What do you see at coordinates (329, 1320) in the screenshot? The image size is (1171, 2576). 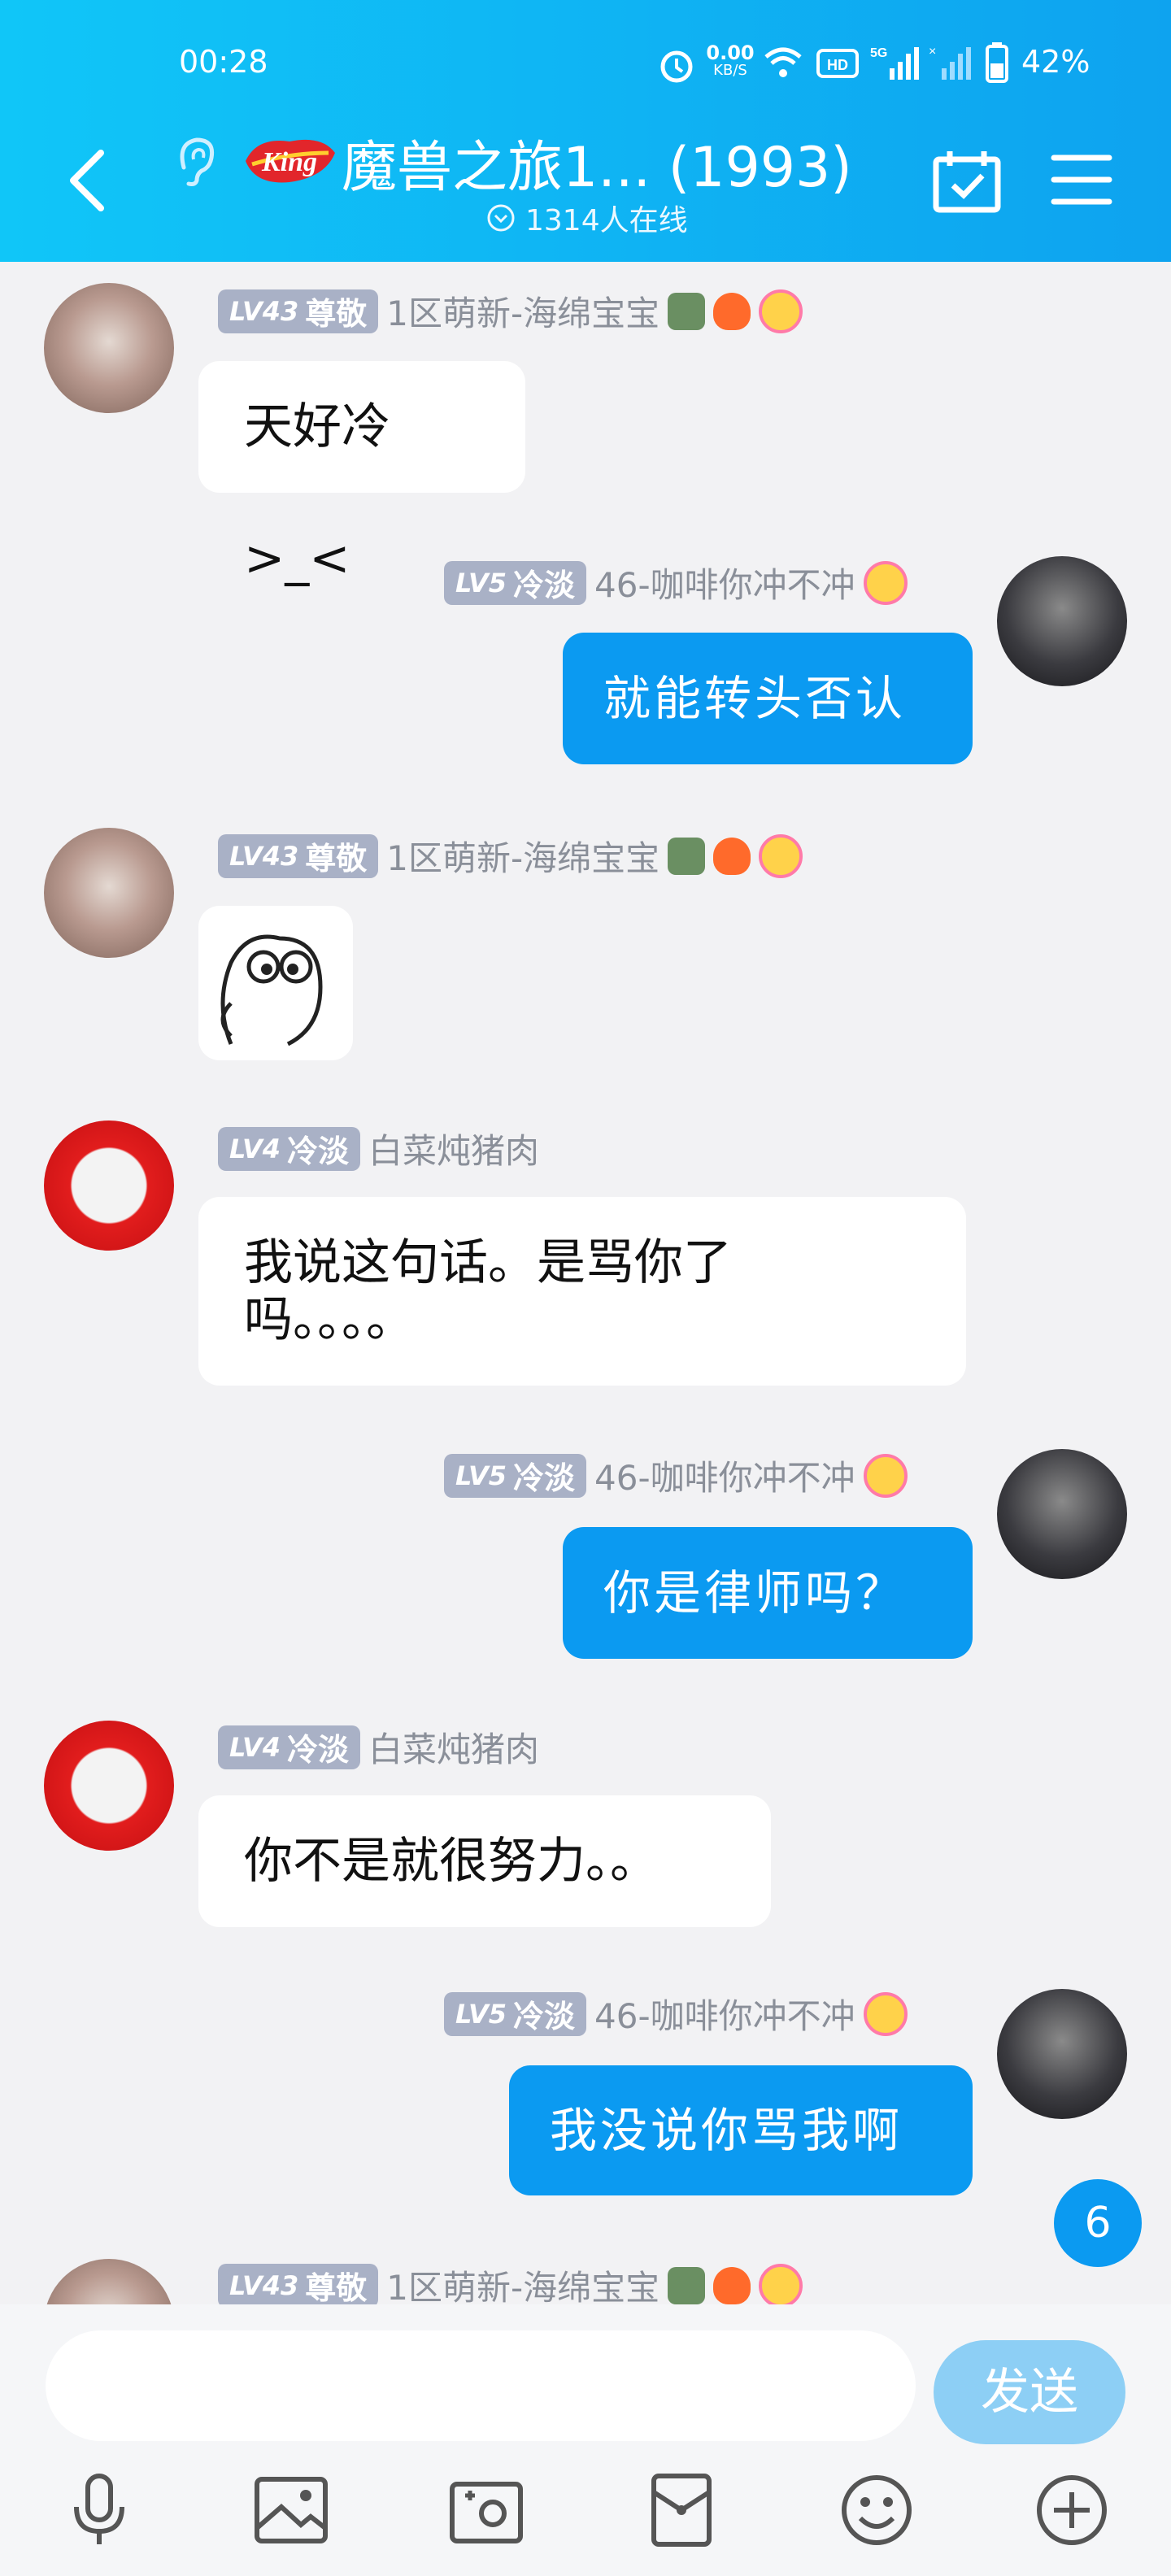 I see `message-line: 吗。。。。` at bounding box center [329, 1320].